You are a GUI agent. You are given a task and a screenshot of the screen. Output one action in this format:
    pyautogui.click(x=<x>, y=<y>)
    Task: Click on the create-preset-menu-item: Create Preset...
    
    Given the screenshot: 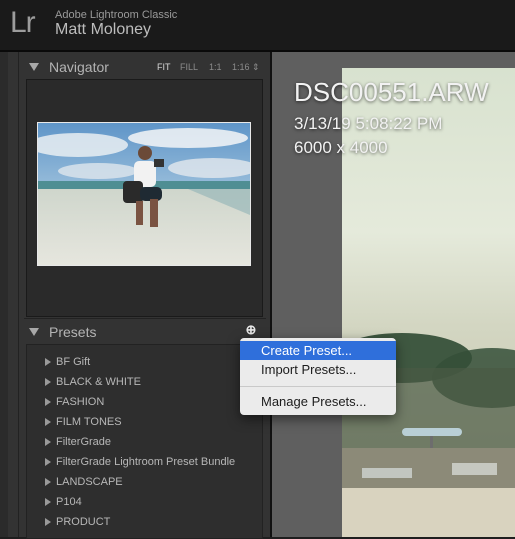 What is the action you would take?
    pyautogui.click(x=318, y=350)
    